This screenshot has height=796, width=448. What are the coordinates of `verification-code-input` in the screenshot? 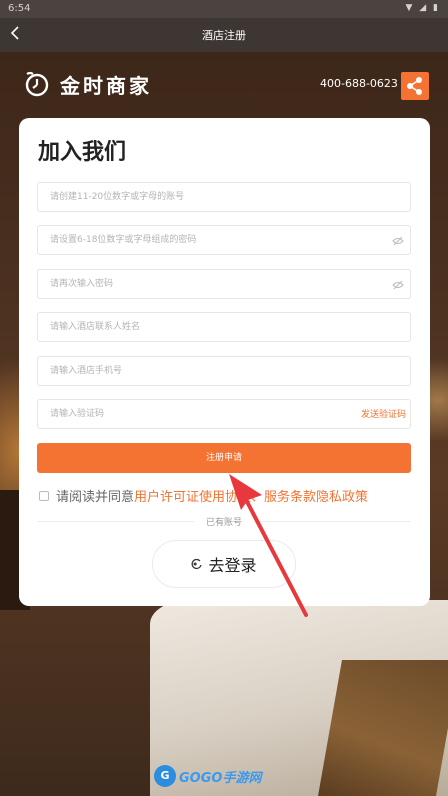 It's located at (224, 414).